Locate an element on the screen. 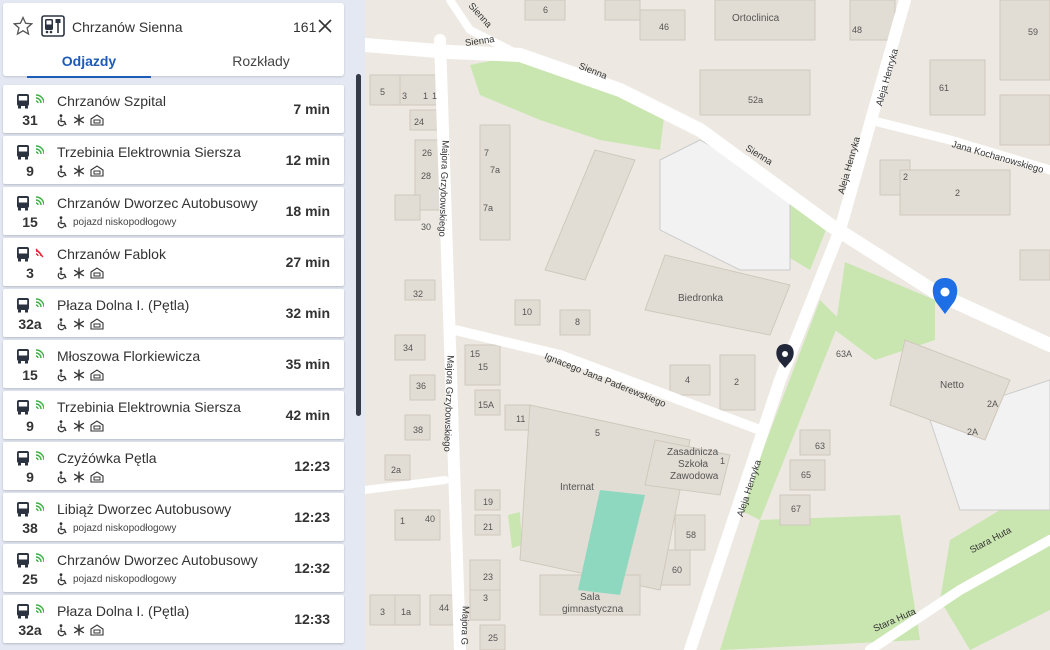  departure-row: 15 Młoszowa Florkiewicza 35 min is located at coordinates (173, 364).